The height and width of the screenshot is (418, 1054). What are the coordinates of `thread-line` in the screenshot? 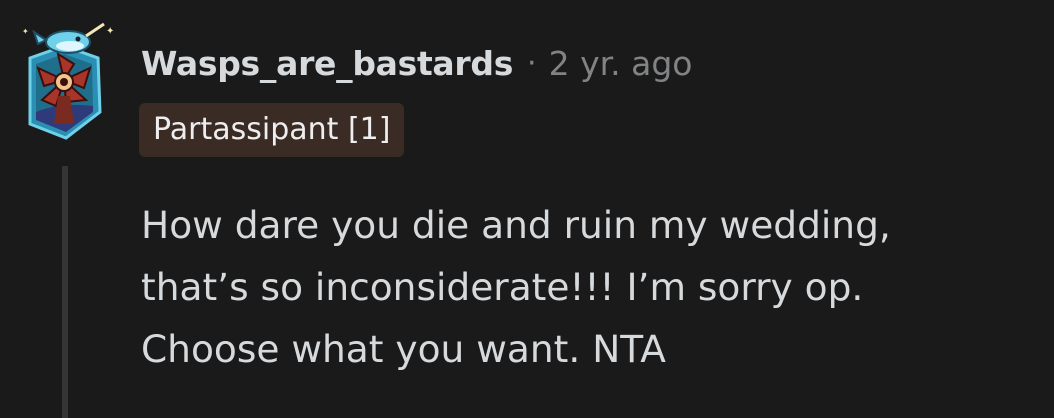 It's located at (65, 292).